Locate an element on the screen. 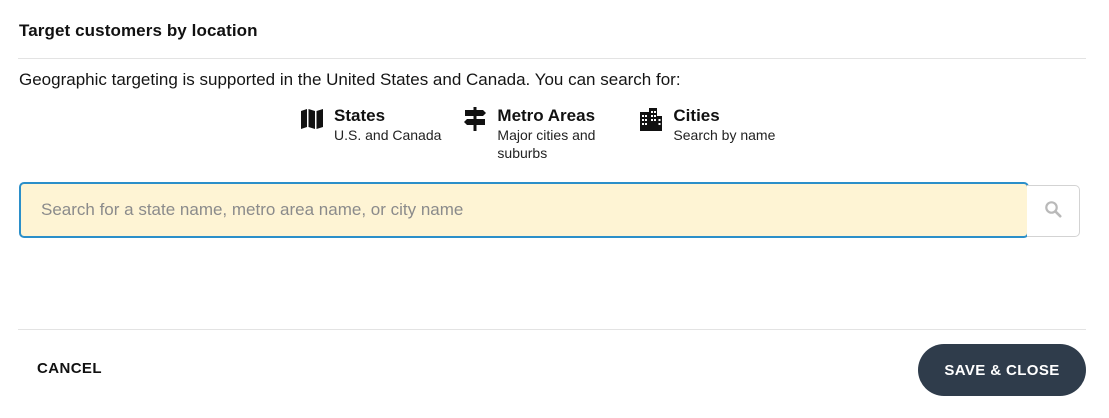 This screenshot has width=1109, height=418. option-description: Search by name is located at coordinates (724, 135).